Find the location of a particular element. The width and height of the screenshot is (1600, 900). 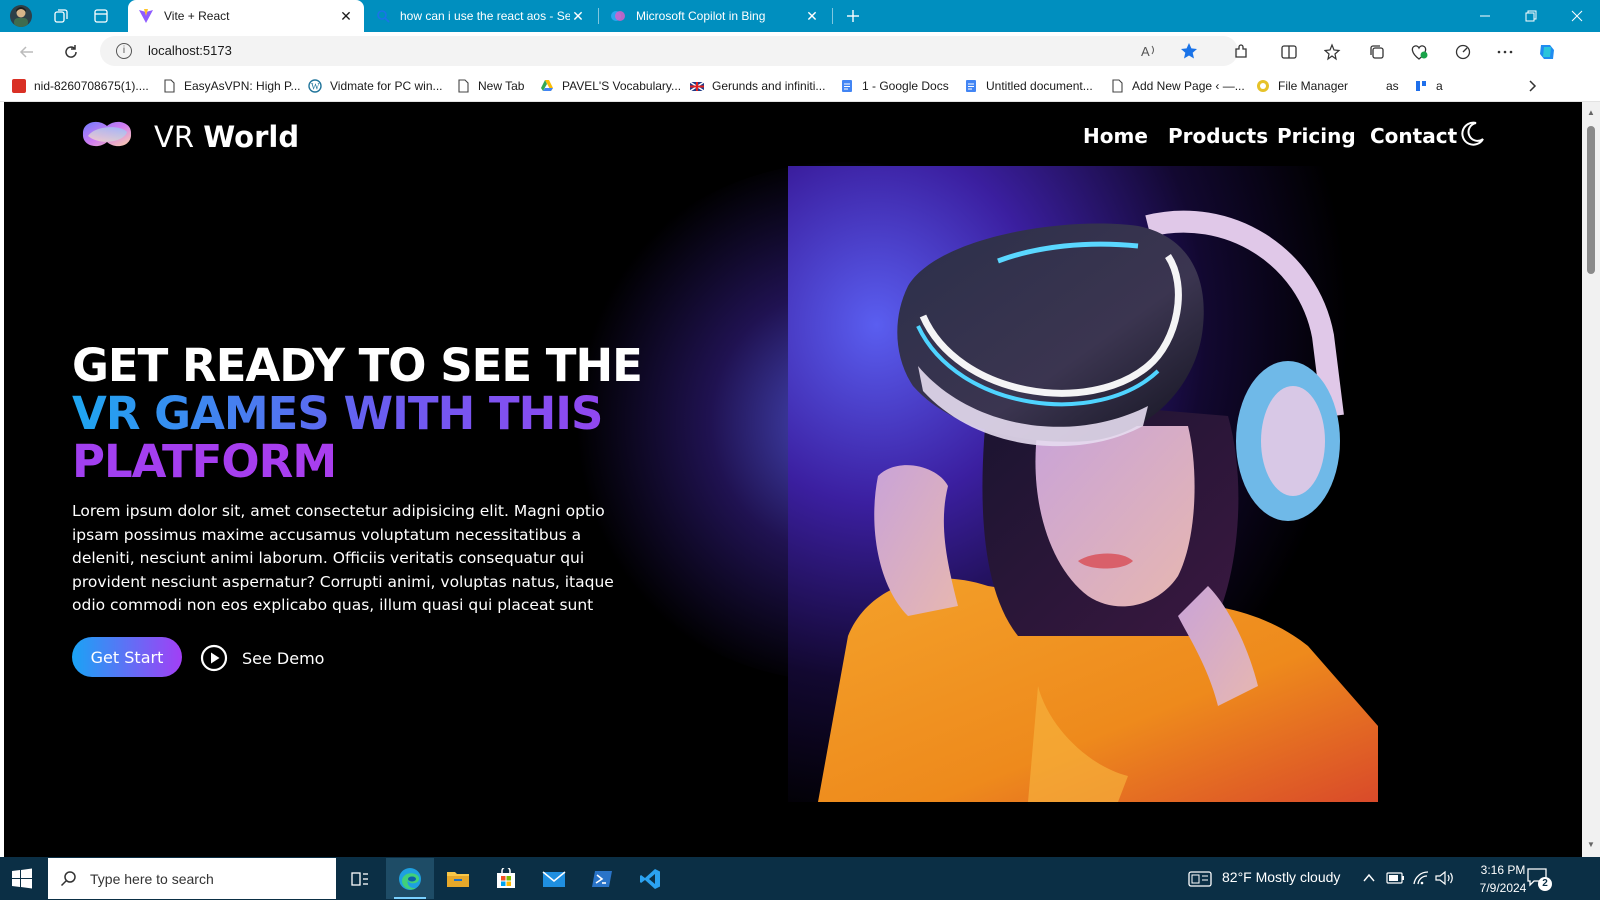

hero-heading-line1: GET READY TO SEE THE is located at coordinates (357, 365).